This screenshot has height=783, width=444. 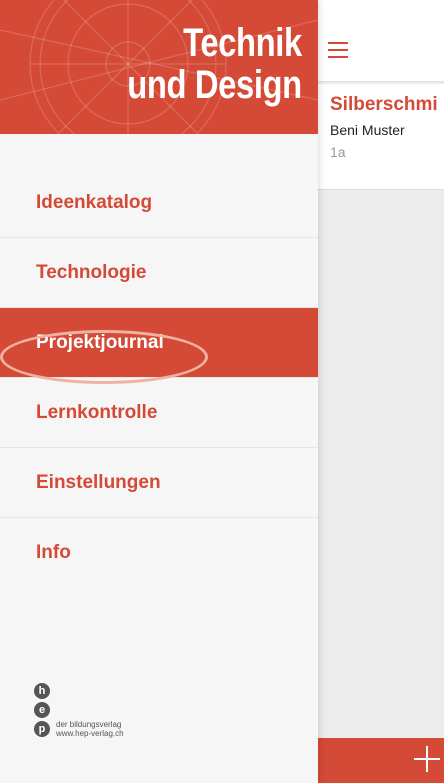 I want to click on nav-item-projektjournal: Projektjournal, so click(x=159, y=343).